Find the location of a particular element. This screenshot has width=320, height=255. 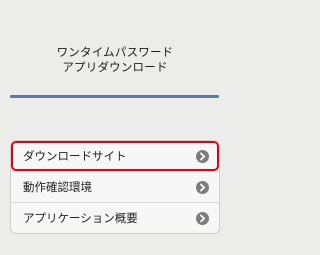

header-divider is located at coordinates (114, 96).